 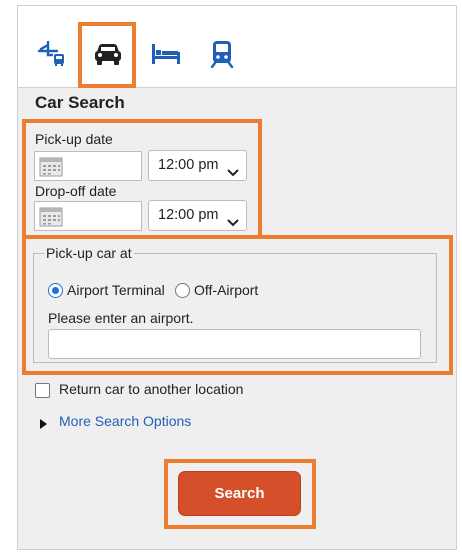 I want to click on off-airport-radio, so click(x=182, y=290).